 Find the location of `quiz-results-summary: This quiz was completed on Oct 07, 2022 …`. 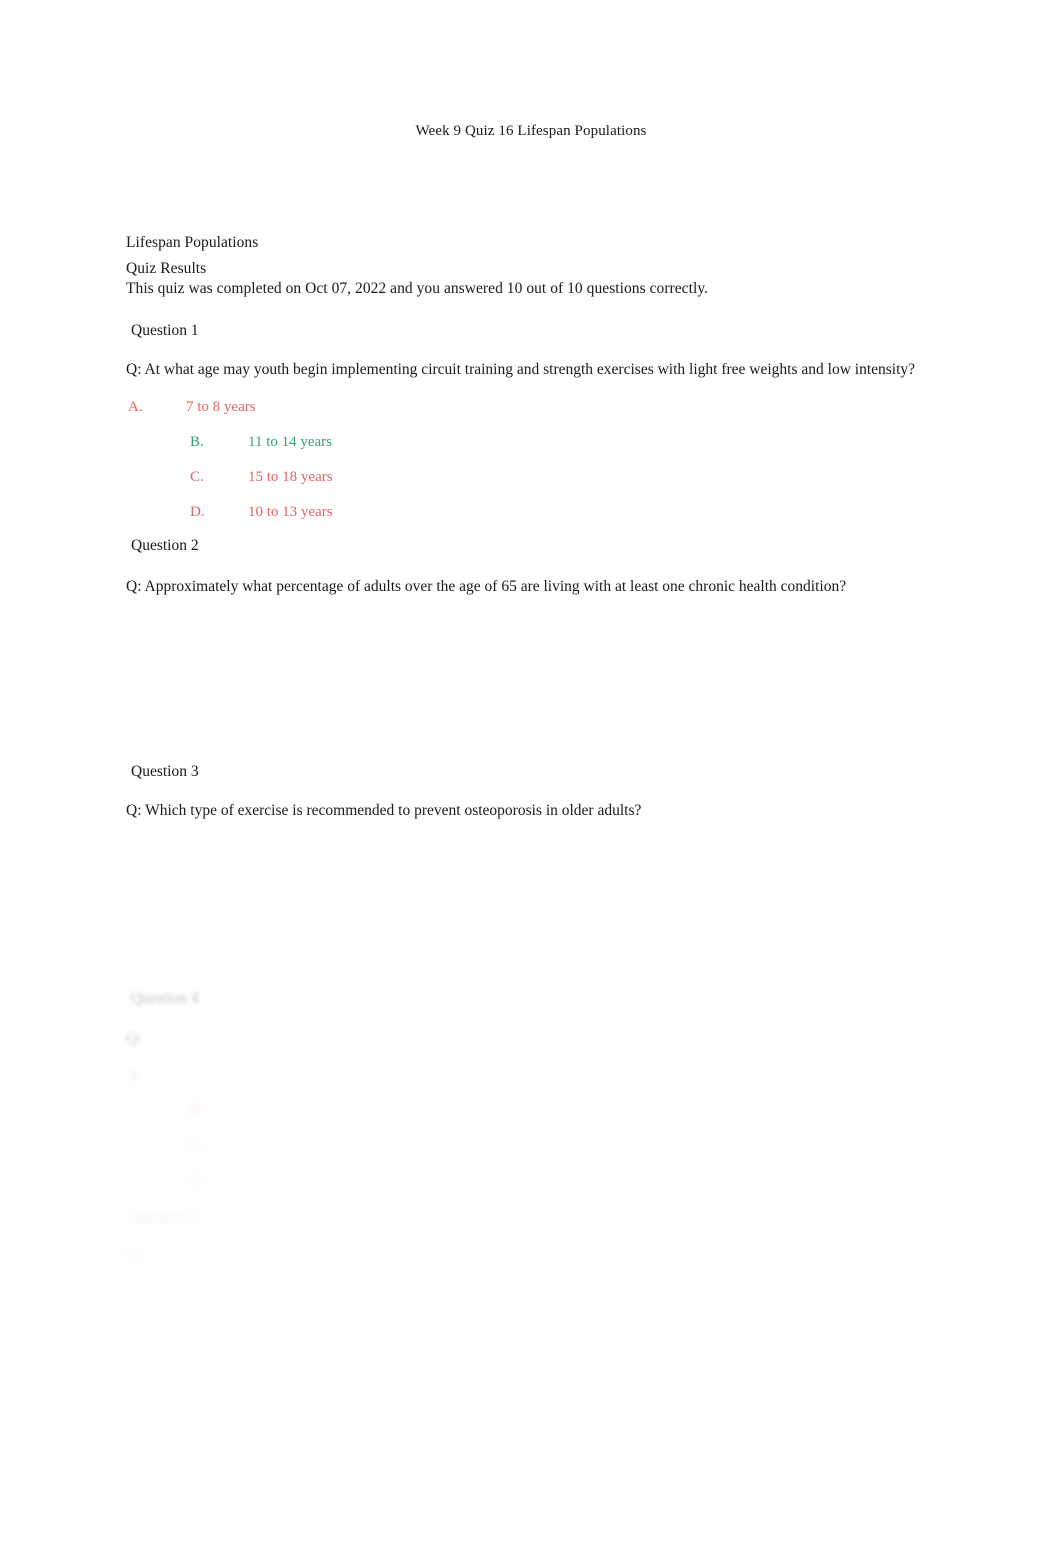

quiz-results-summary: This quiz was completed on Oct 07, 2022 … is located at coordinates (417, 288).